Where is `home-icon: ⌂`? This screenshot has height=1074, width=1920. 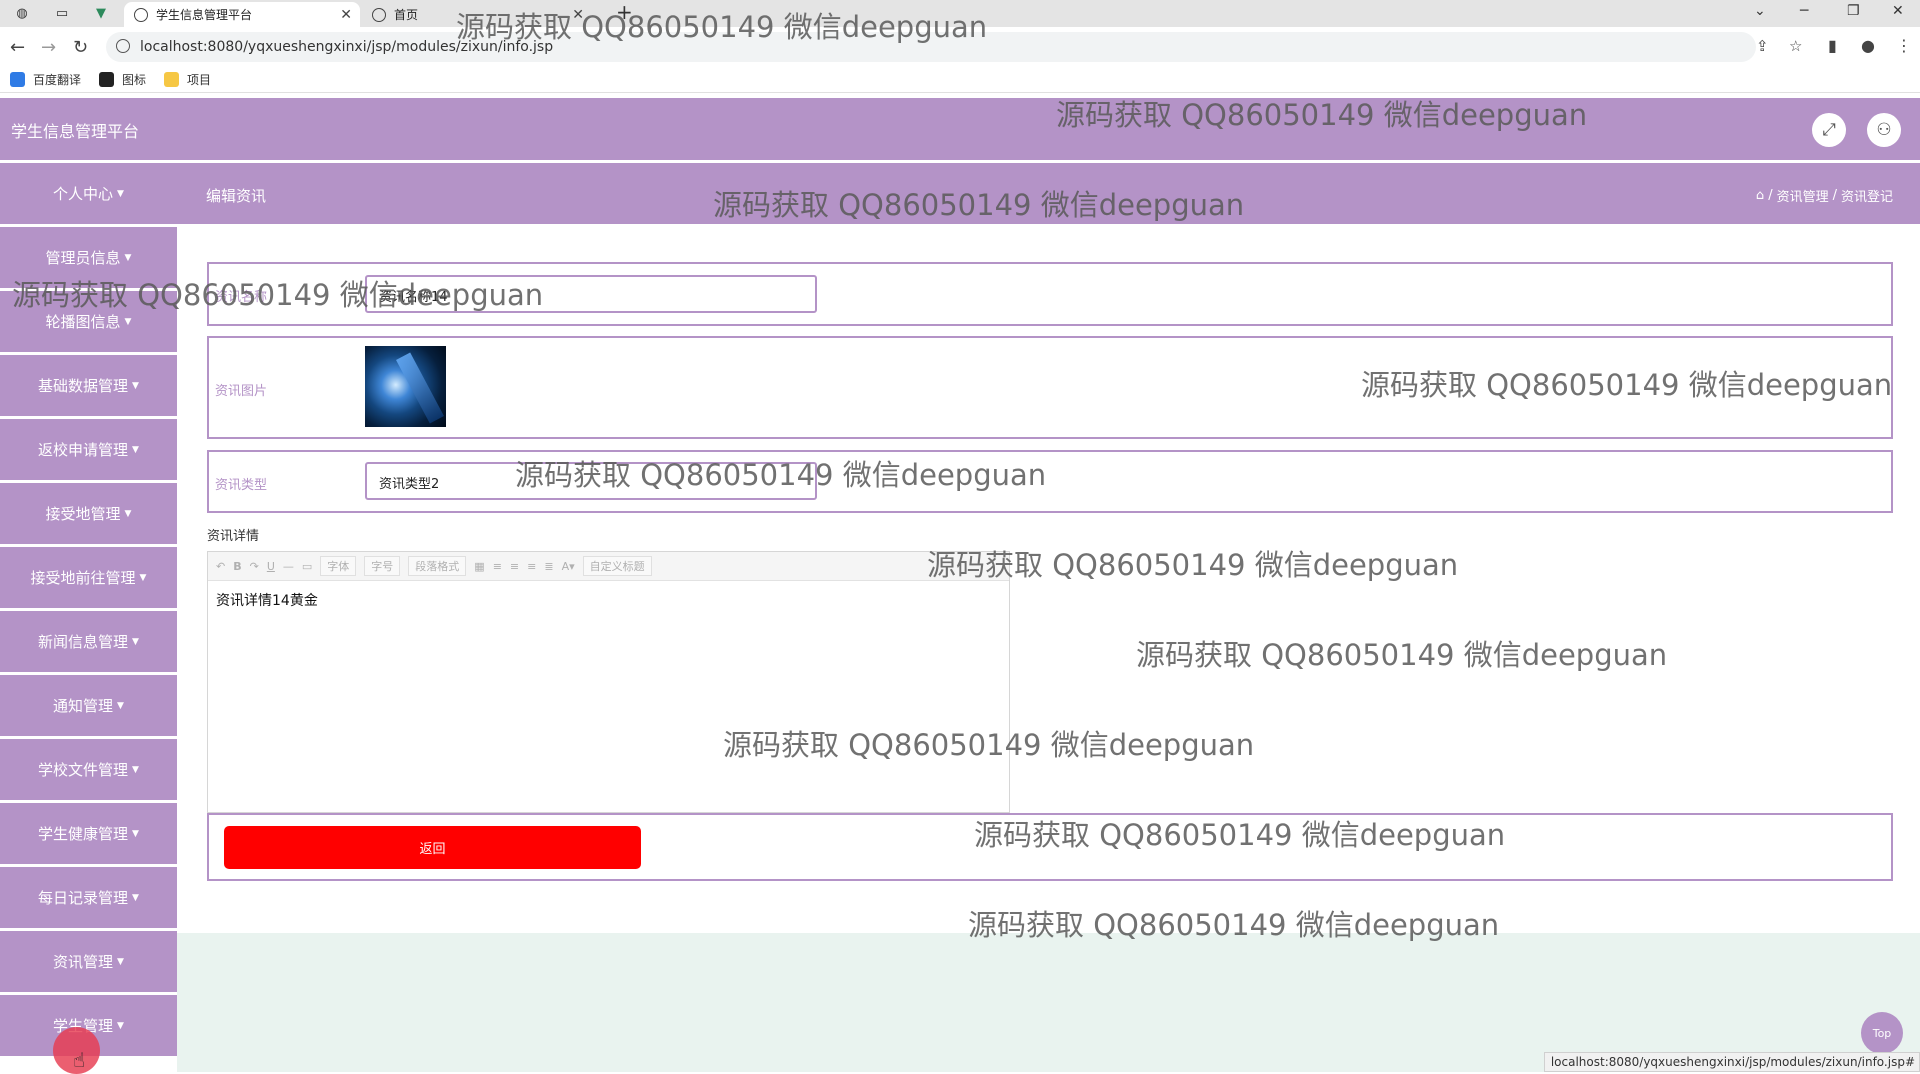
home-icon: ⌂ is located at coordinates (1760, 195).